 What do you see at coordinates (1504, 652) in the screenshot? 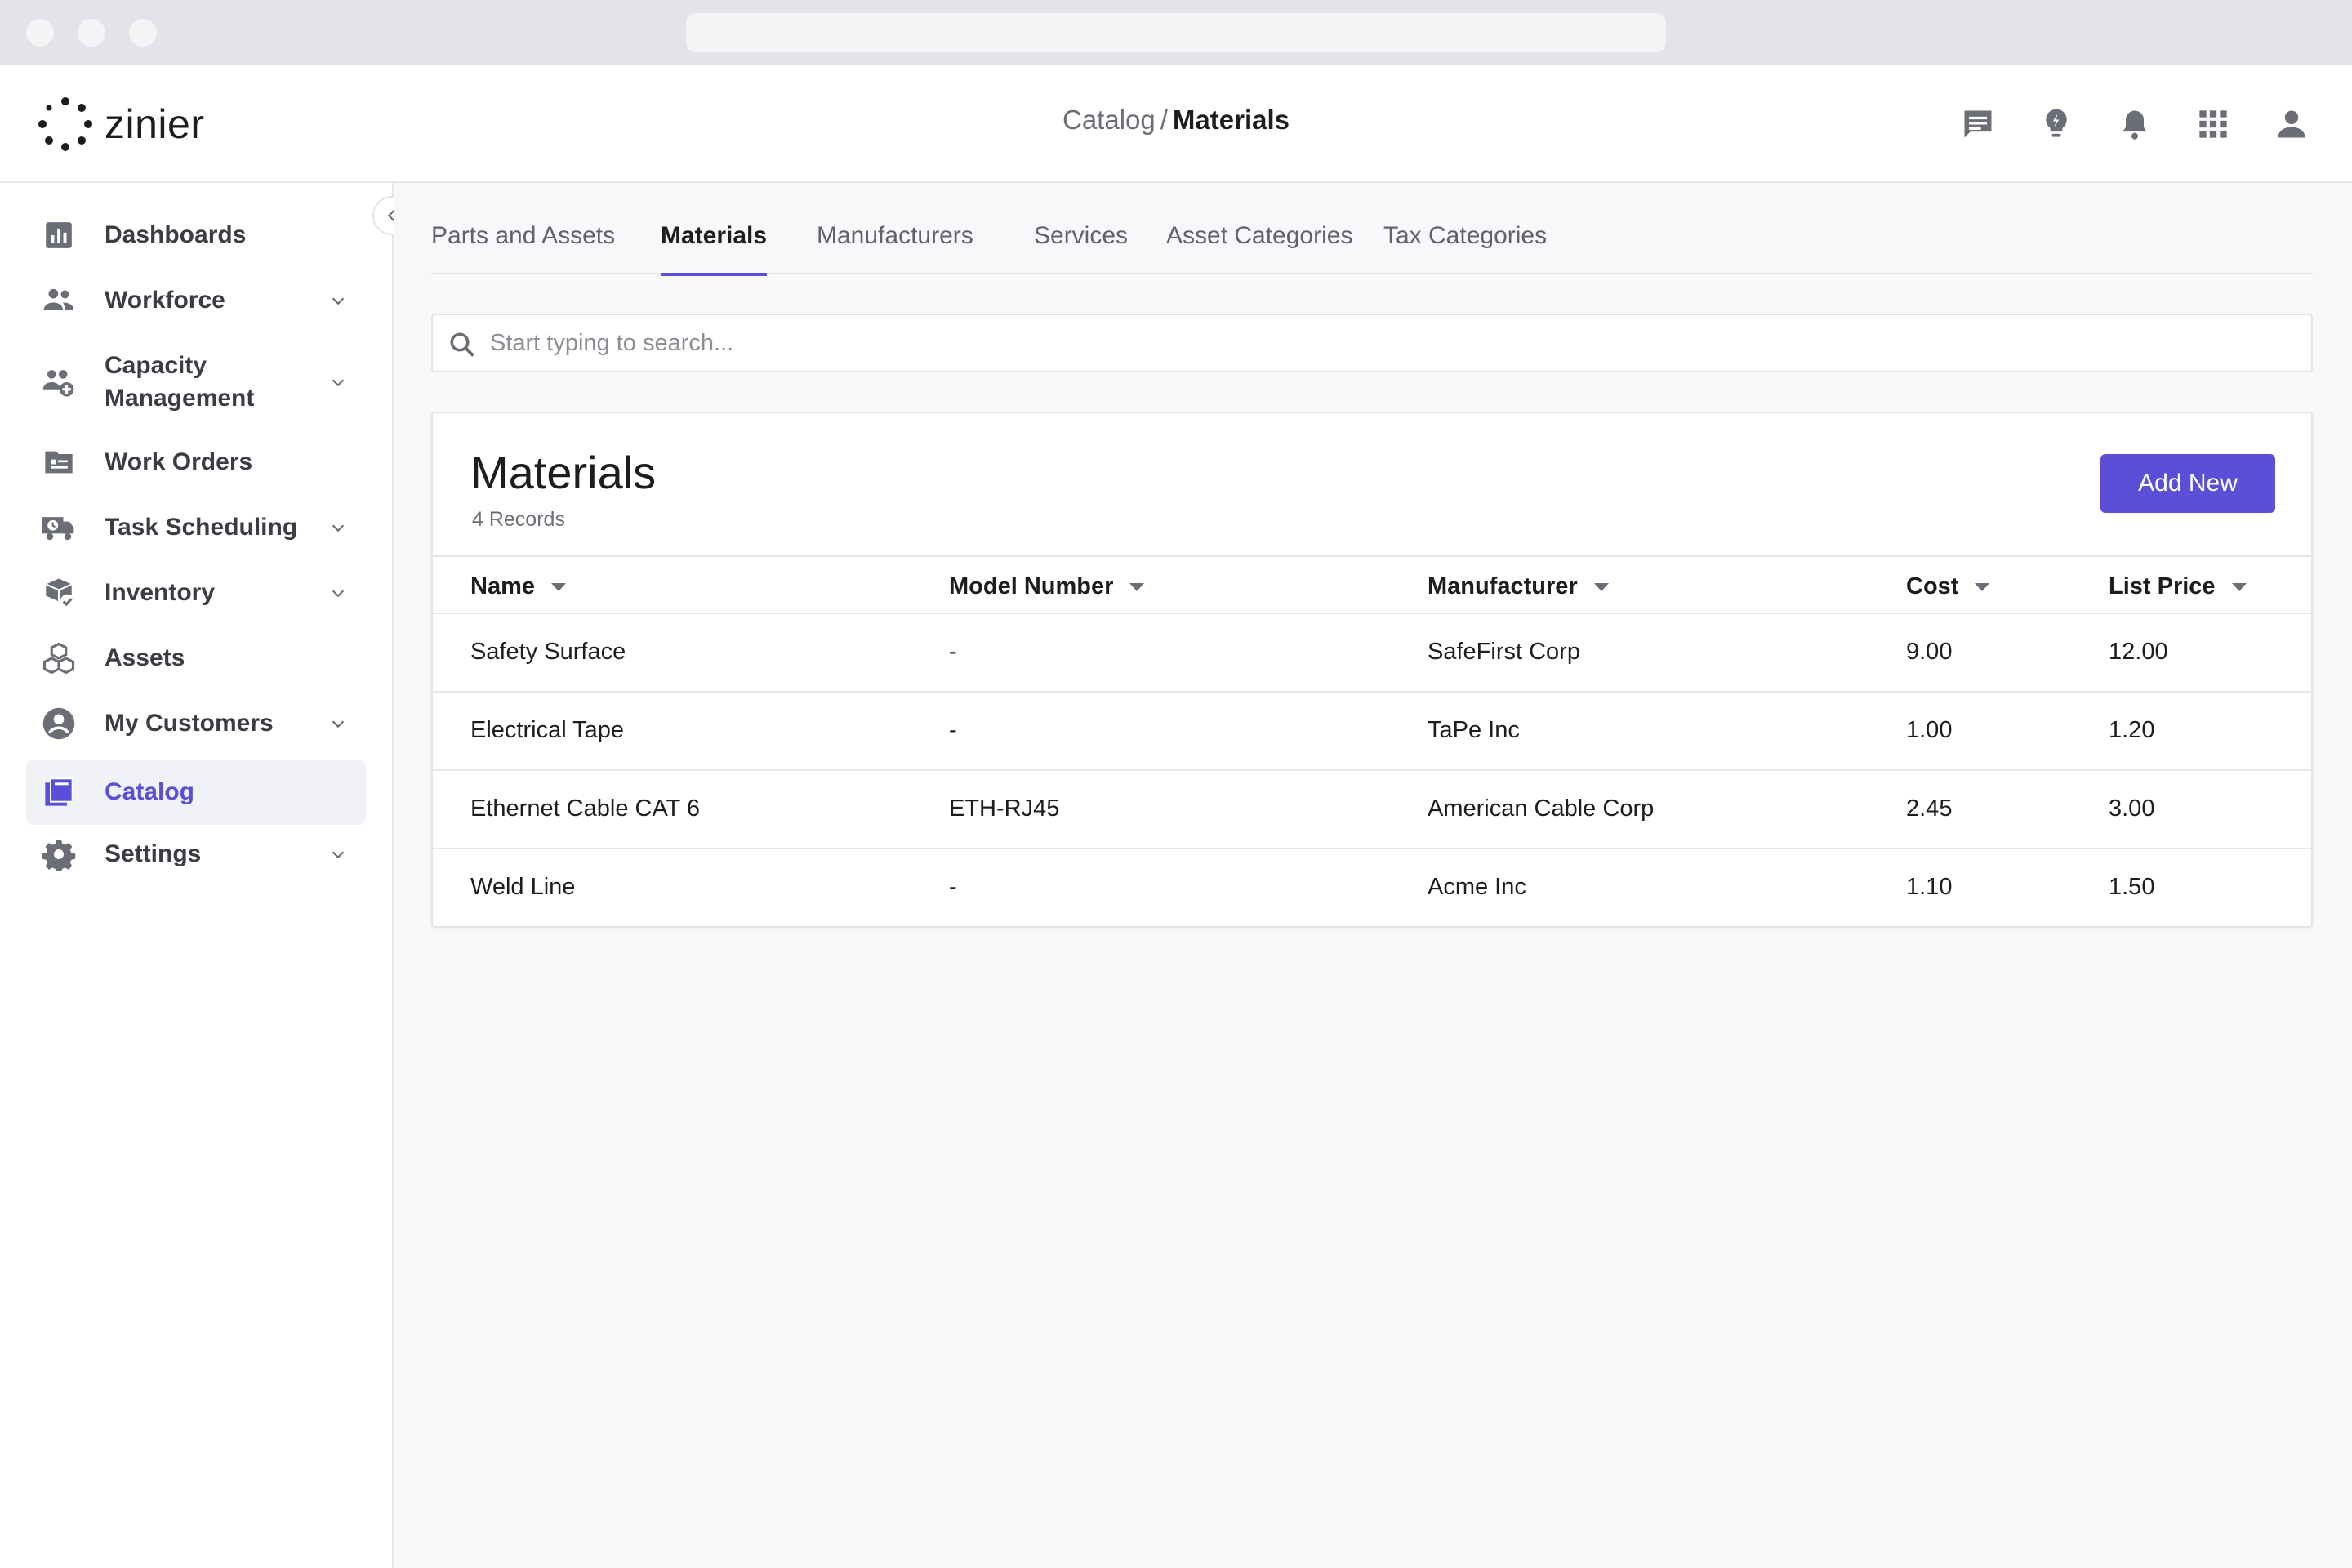
I see `cell-manufacturer: SafeFirst Corp` at bounding box center [1504, 652].